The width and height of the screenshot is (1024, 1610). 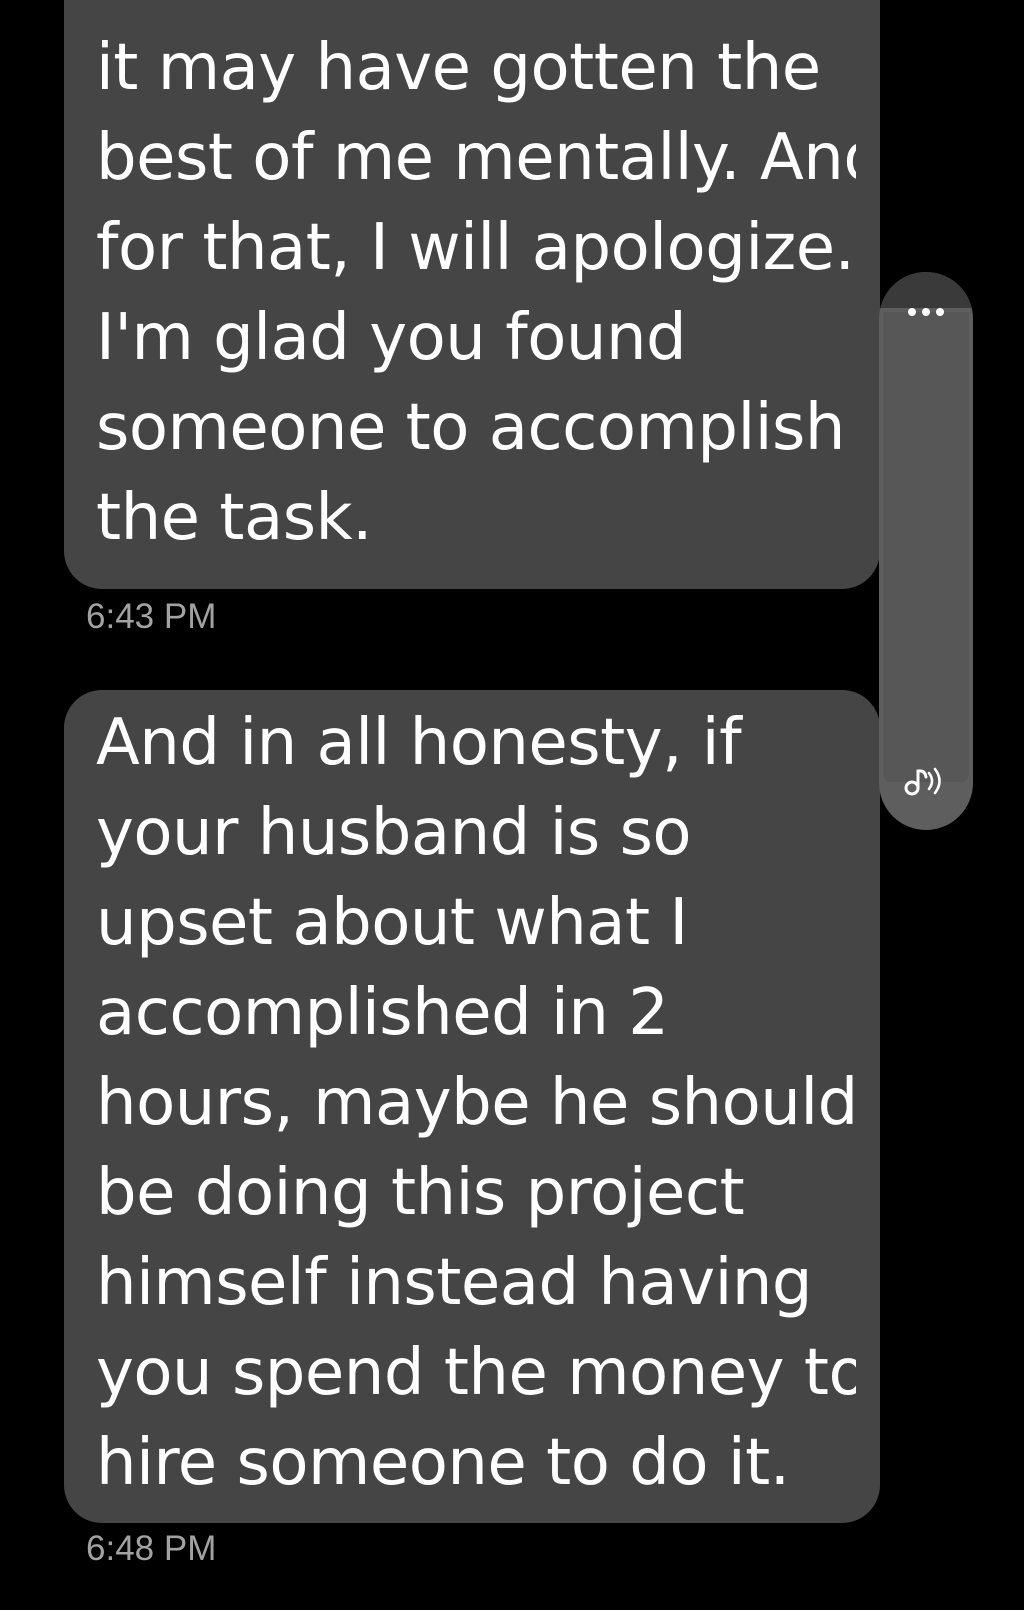 I want to click on message-timestamp: 6:48 PM, so click(x=151, y=1548).